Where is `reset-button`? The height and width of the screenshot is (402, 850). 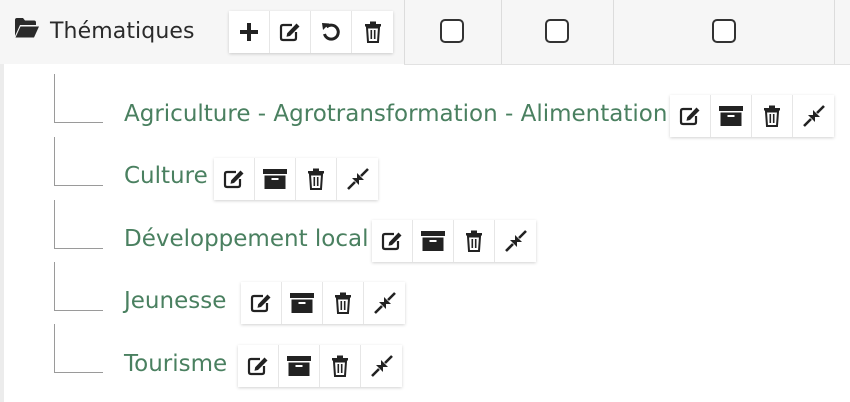 reset-button is located at coordinates (331, 32).